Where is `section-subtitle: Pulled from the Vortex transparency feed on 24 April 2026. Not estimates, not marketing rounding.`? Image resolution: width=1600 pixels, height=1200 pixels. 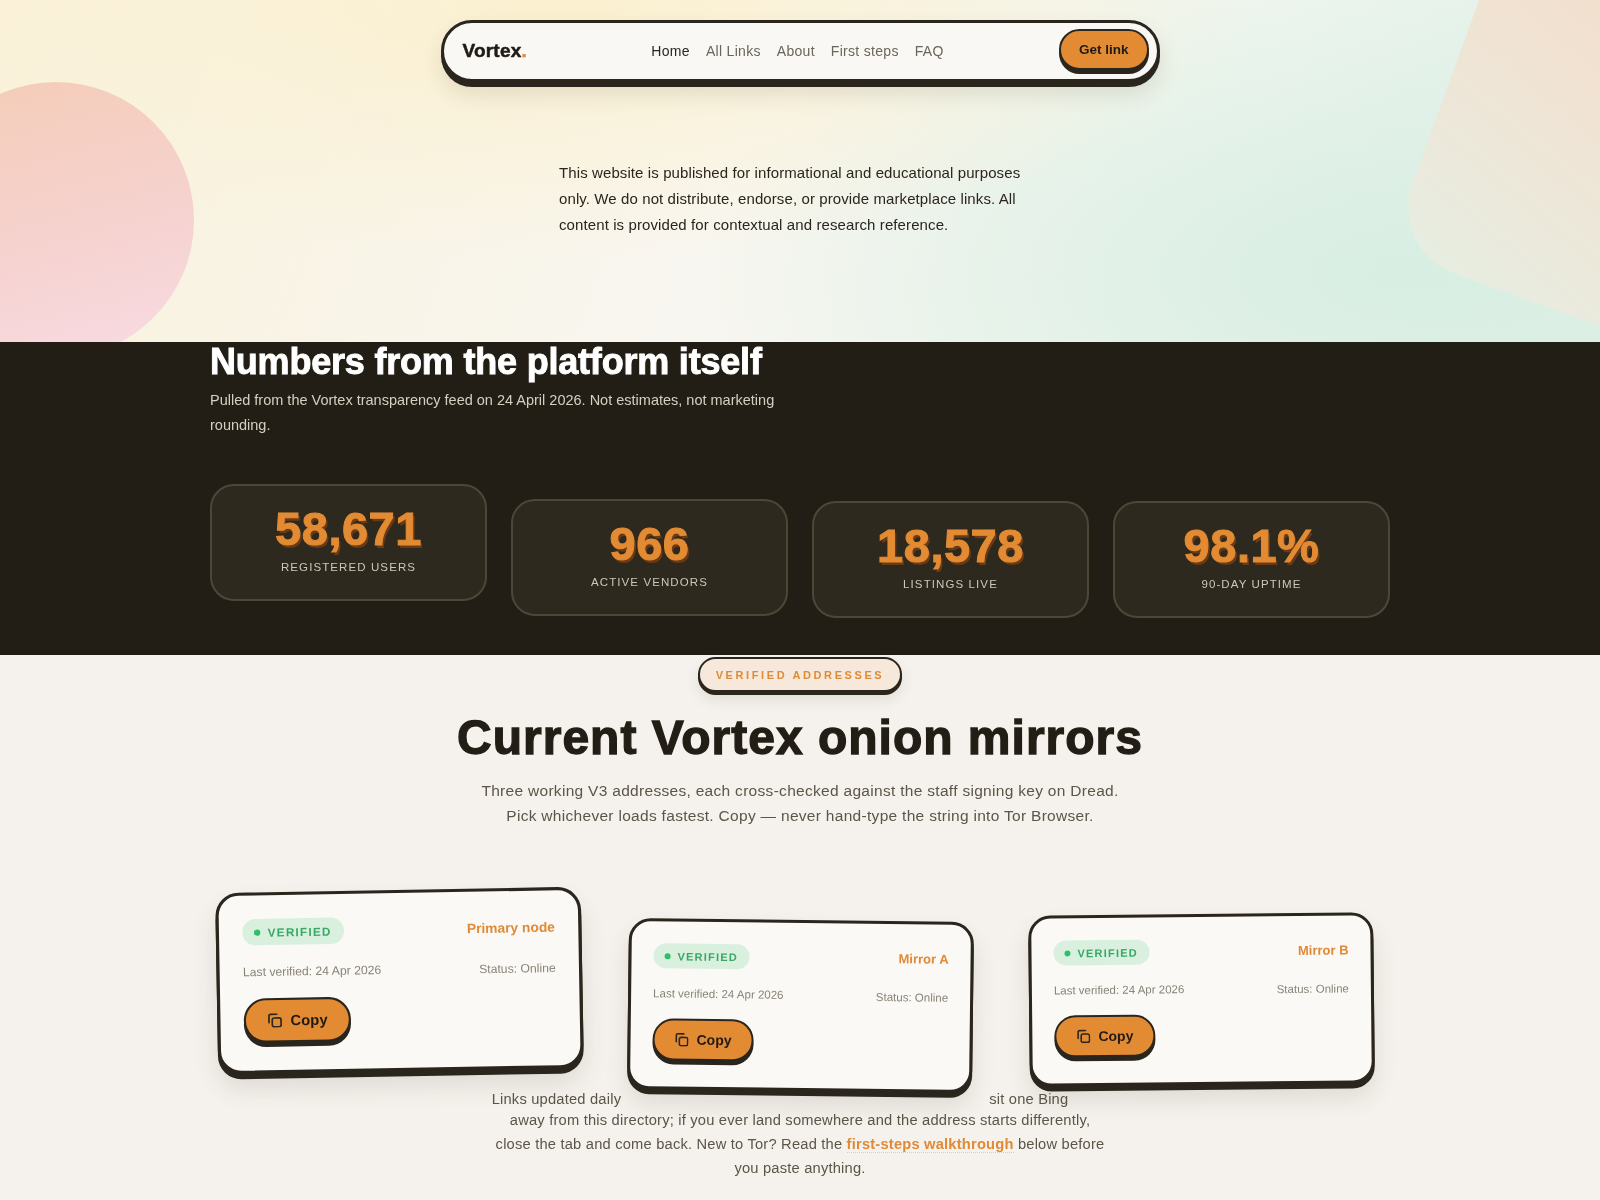 section-subtitle: Pulled from the Vortex transparency feed on 24 April 2026. Not estimates, not marketing rounding. is located at coordinates (493, 413).